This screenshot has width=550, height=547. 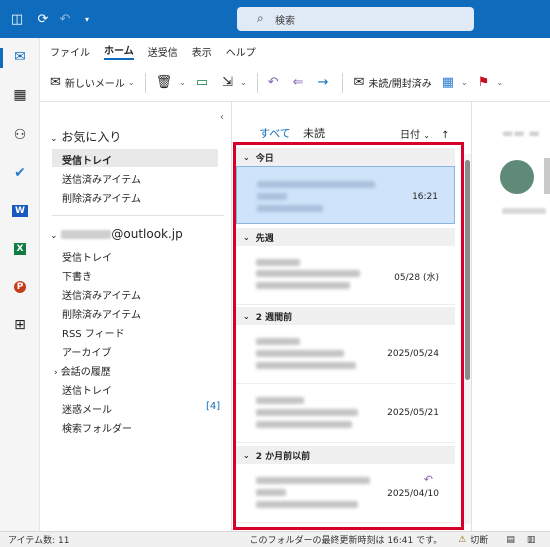 What do you see at coordinates (400, 84) in the screenshot?
I see `read-unread-label: 未読/開封済み` at bounding box center [400, 84].